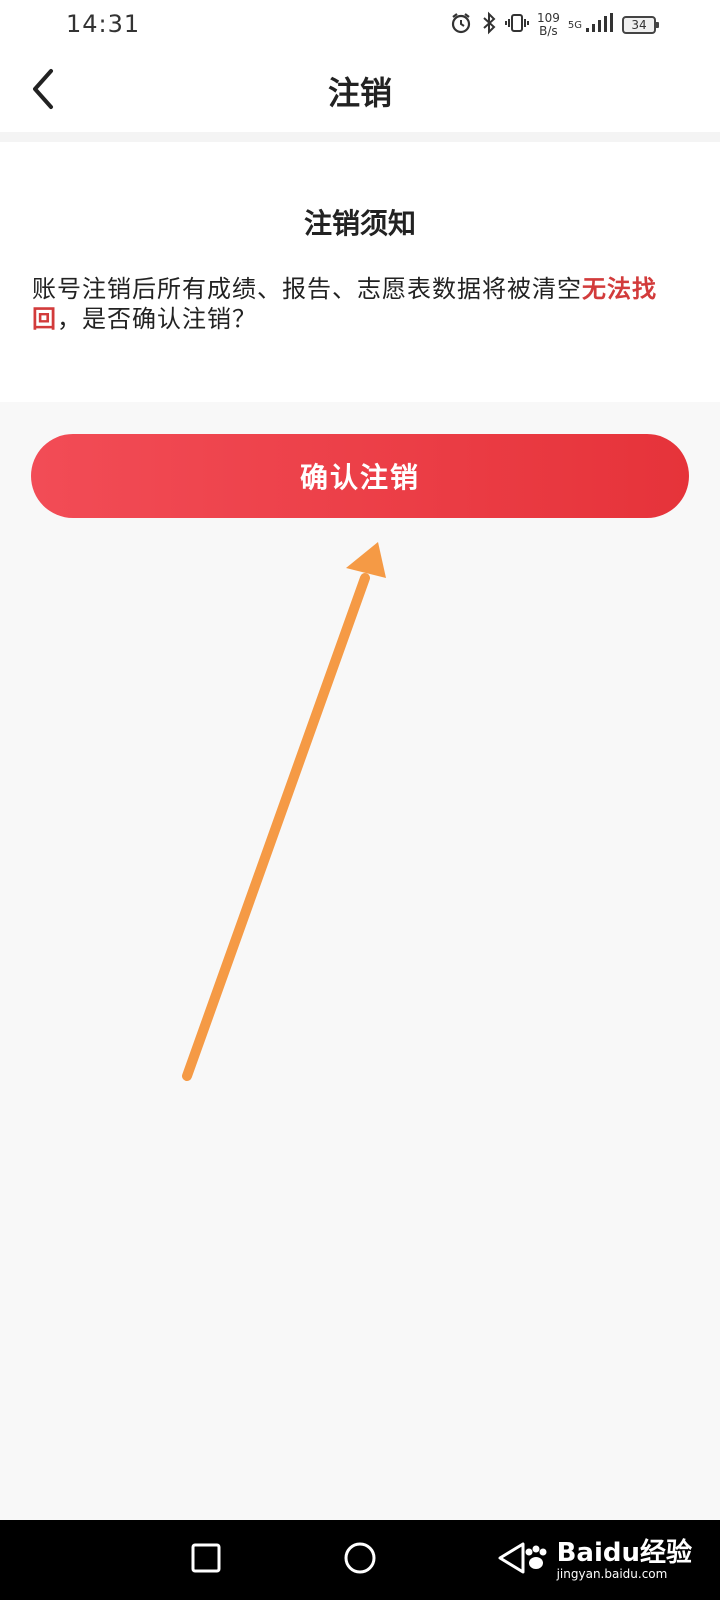 The width and height of the screenshot is (720, 1600). Describe the element at coordinates (612, 1574) in the screenshot. I see `watermark-url: jingyan.baidu.com` at that location.